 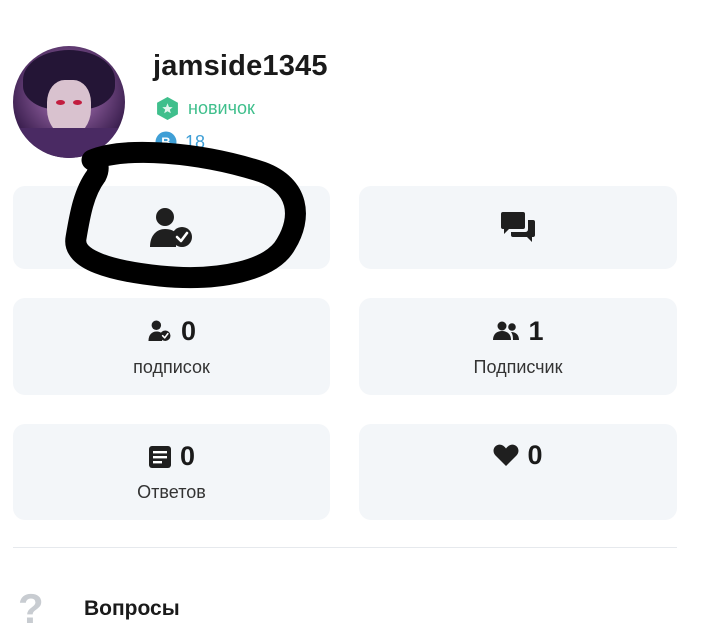 What do you see at coordinates (171, 346) in the screenshot?
I see `following-stat: 0 подписок` at bounding box center [171, 346].